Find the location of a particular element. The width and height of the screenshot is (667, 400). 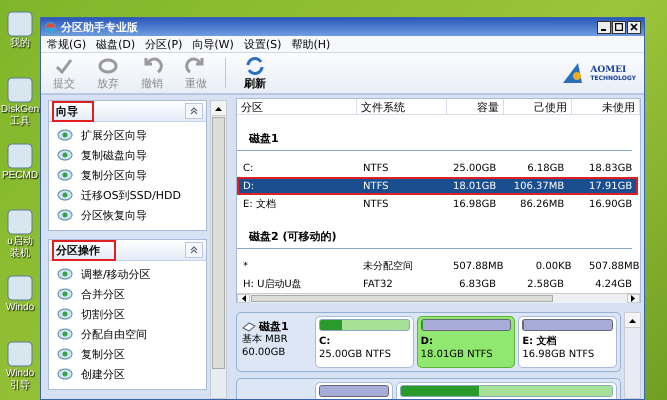

partition-block: C: 25.00GB NTFS is located at coordinates (364, 342).